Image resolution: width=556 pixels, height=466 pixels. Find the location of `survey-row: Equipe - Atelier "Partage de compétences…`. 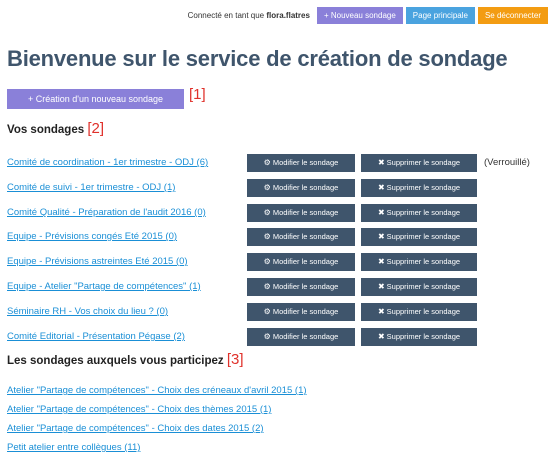

survey-row: Equipe - Atelier "Partage de compétences… is located at coordinates (278, 287).